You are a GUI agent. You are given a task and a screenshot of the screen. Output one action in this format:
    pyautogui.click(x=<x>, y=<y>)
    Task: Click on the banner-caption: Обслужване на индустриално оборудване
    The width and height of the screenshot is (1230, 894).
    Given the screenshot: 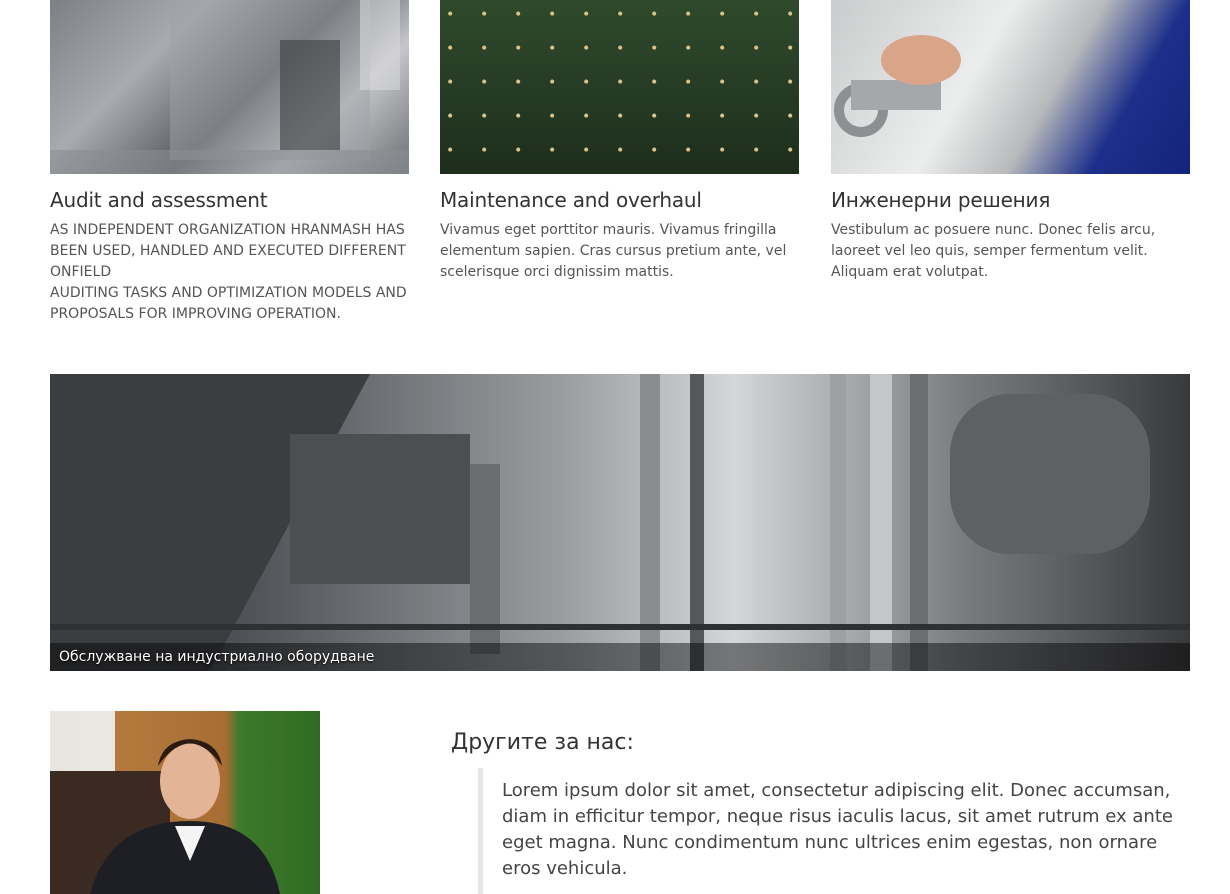 What is the action you would take?
    pyautogui.click(x=217, y=657)
    